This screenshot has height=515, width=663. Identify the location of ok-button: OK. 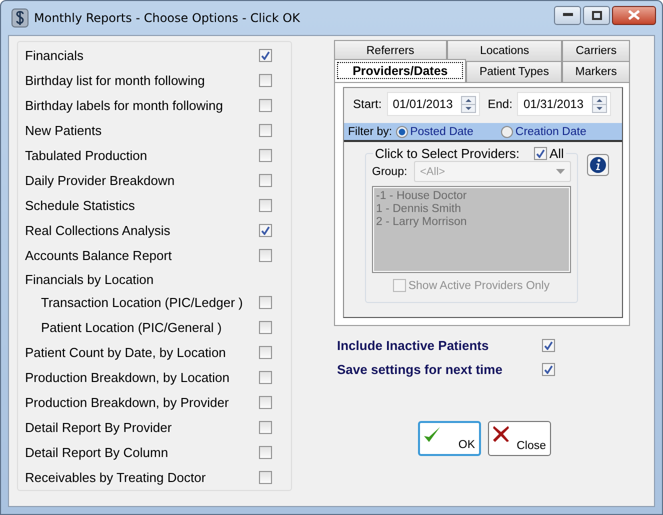
(449, 438).